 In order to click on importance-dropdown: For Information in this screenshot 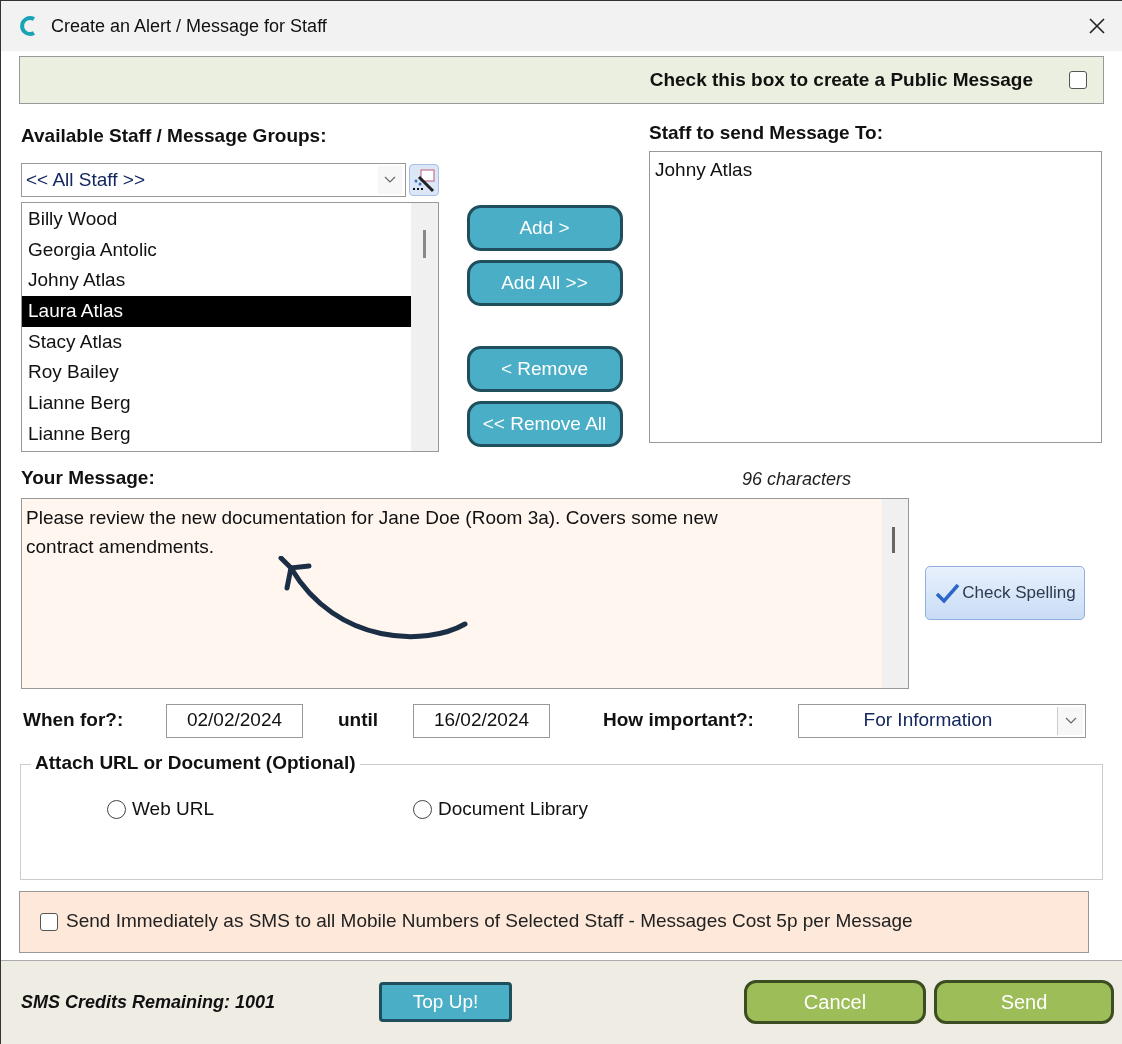, I will do `click(942, 720)`.